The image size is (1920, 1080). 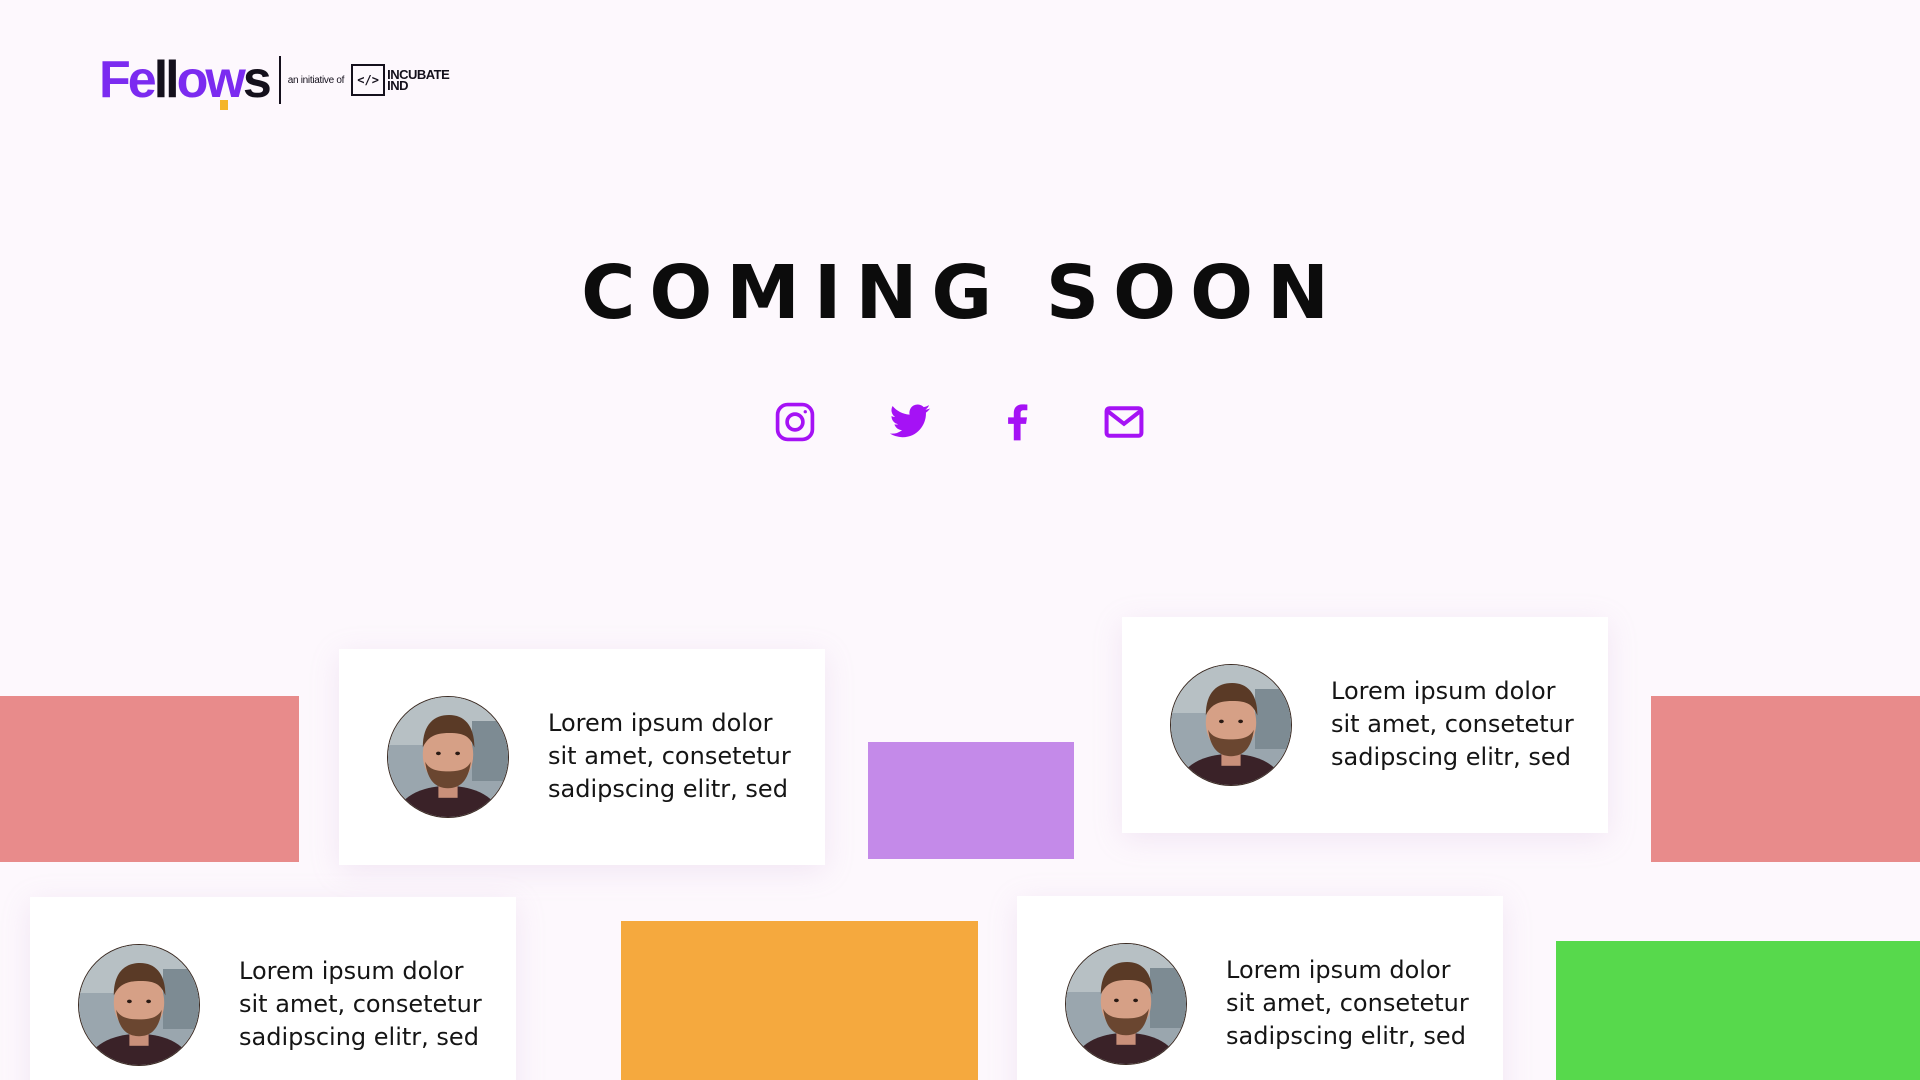 I want to click on logo-accent-mark, so click(x=224, y=105).